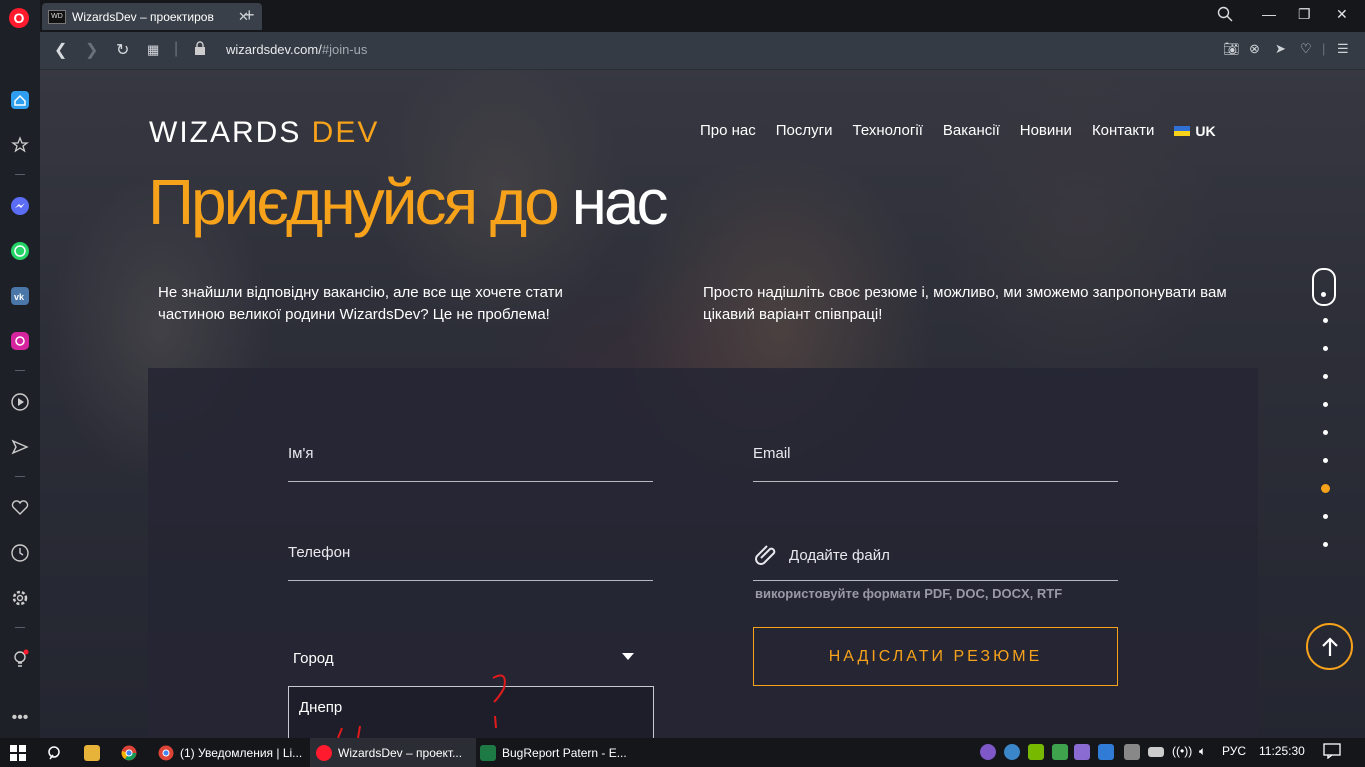  Describe the element at coordinates (1254, 49) in the screenshot. I see `adblock-icon: ⊗` at that location.